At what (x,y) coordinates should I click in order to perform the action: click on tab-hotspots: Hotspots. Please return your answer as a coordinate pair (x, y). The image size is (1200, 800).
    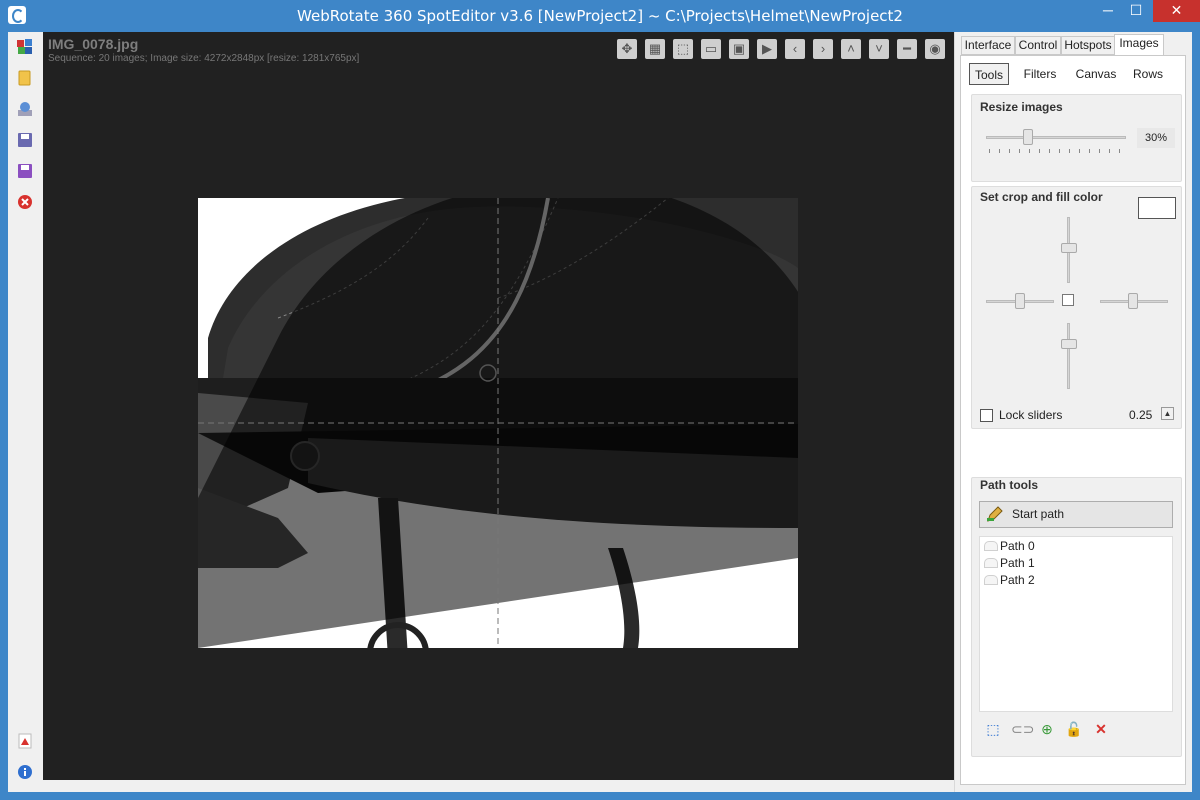
    Looking at the image, I should click on (1088, 45).